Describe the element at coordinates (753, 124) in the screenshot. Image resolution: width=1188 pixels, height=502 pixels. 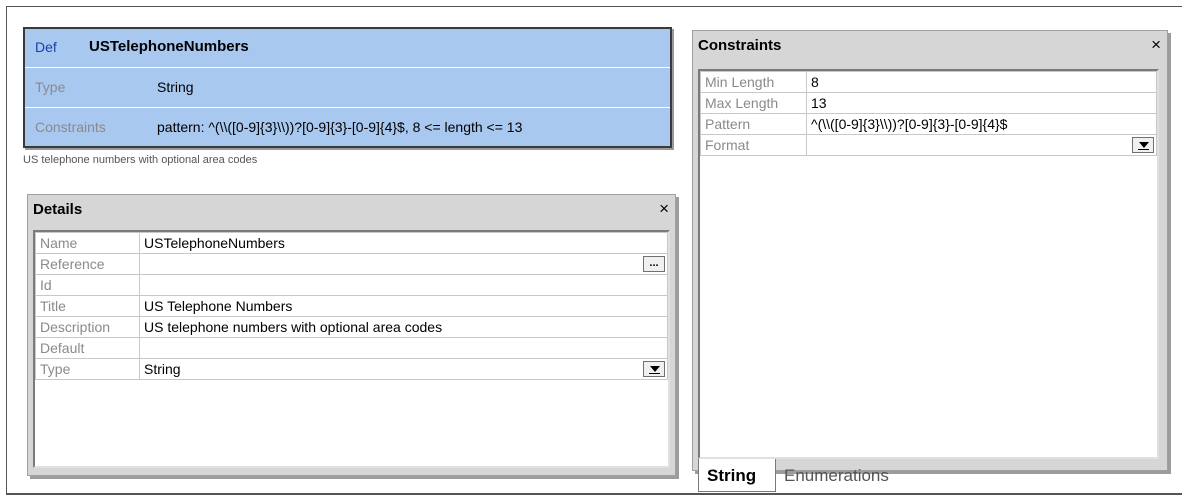
I see `property-label: Pattern` at that location.